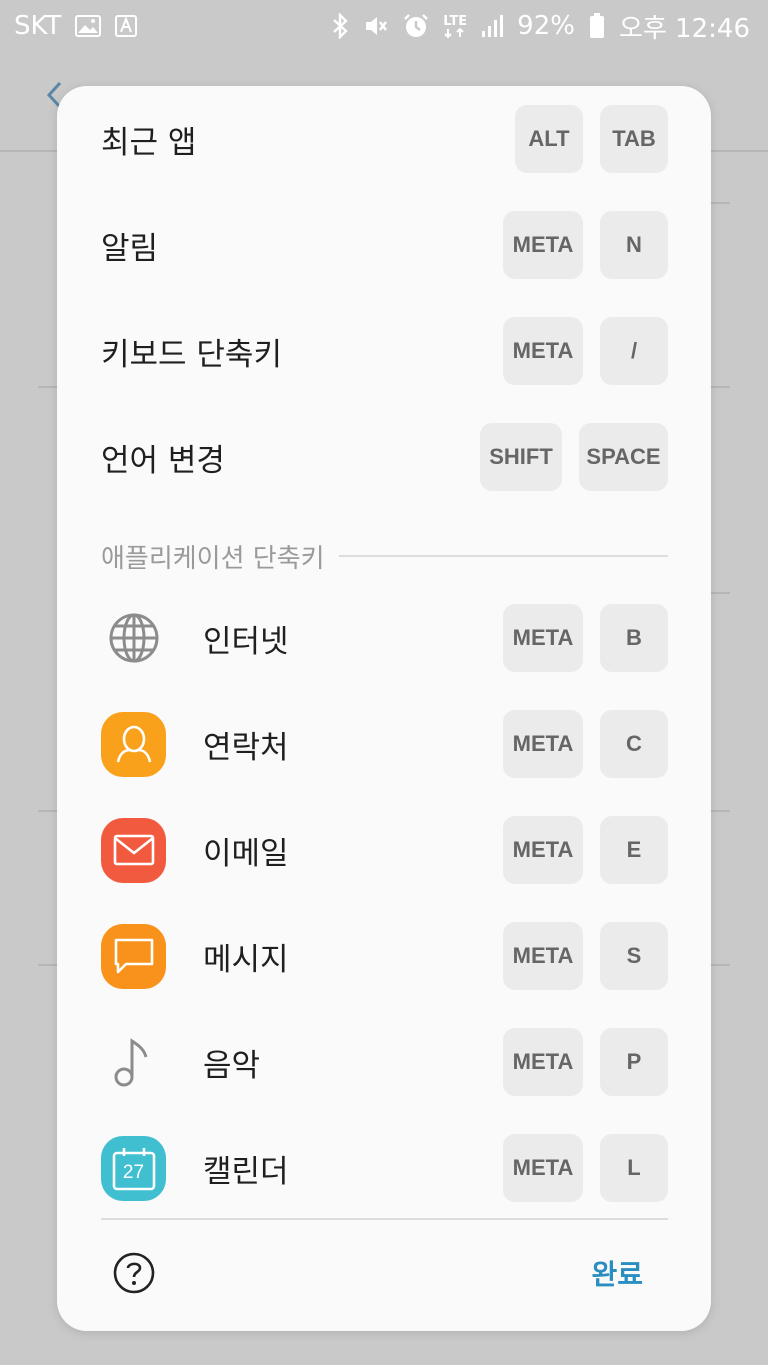 The image size is (768, 1365). I want to click on key-combo: META B, so click(585, 638).